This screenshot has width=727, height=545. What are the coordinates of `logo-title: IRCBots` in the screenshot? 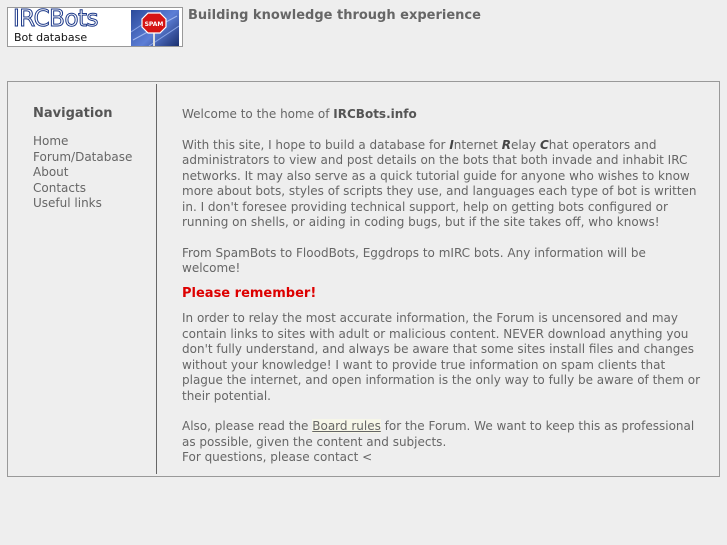 It's located at (55, 20).